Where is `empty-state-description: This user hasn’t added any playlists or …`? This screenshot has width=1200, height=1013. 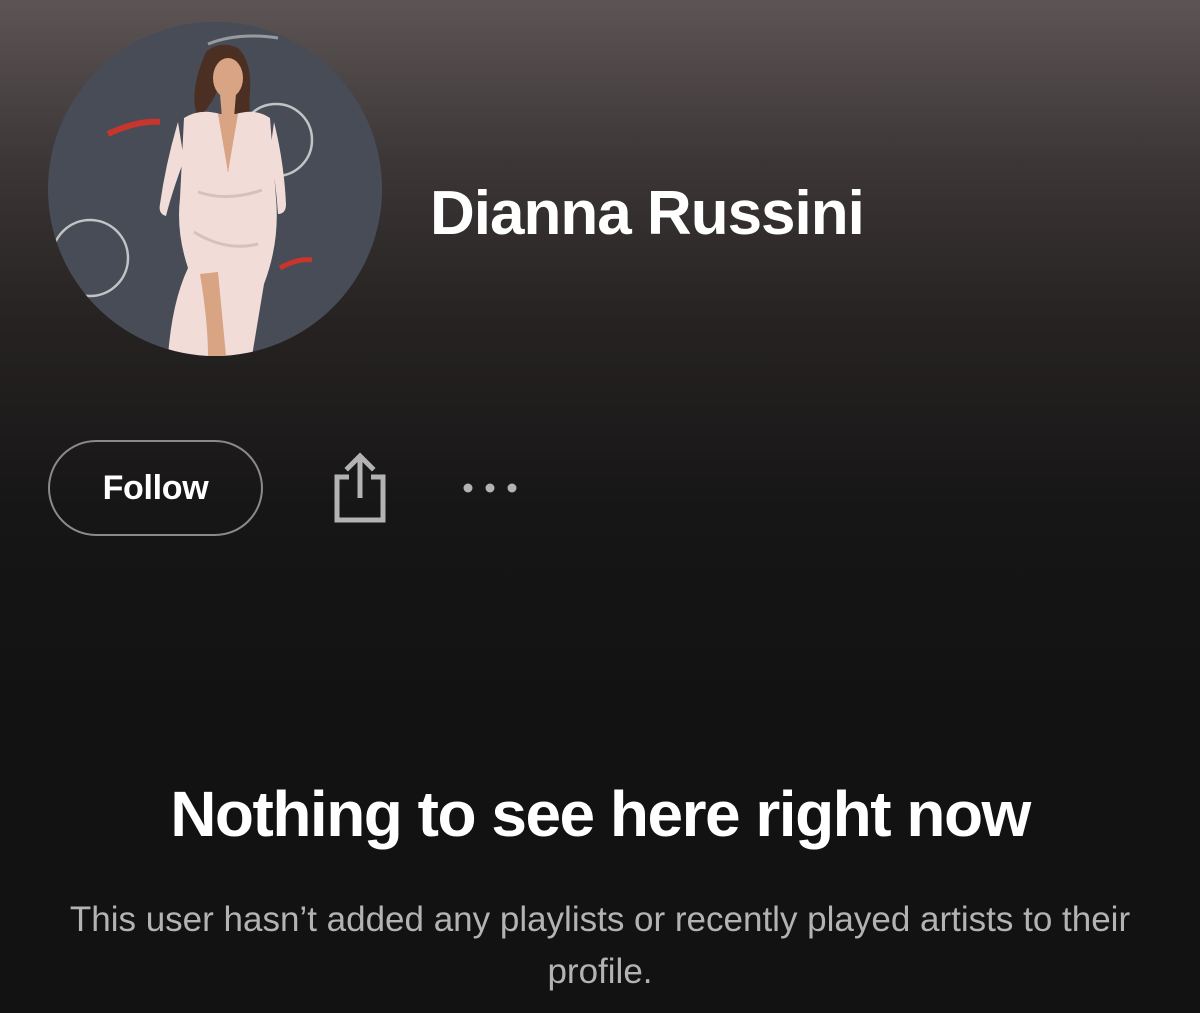
empty-state-description: This user hasn’t added any playlists or … is located at coordinates (600, 945).